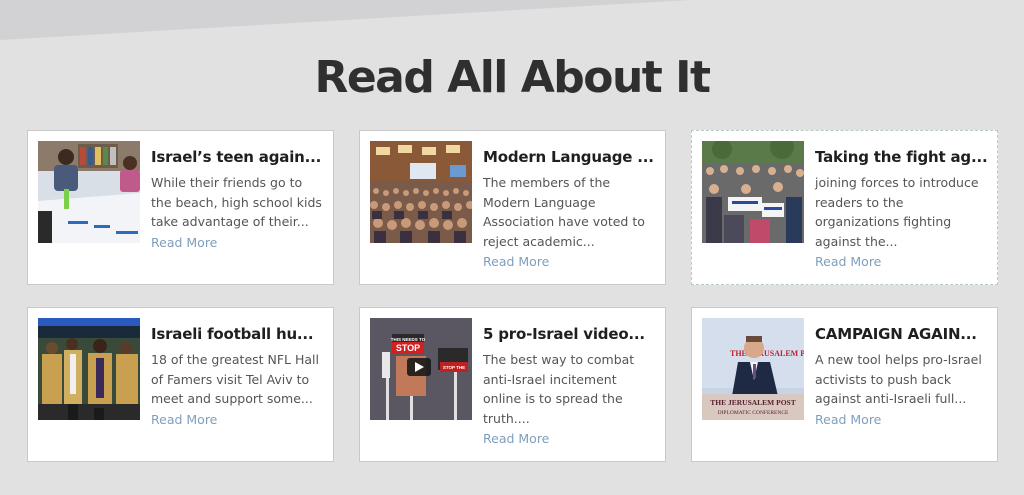 The image size is (1024, 495). I want to click on sign-text: STOP, so click(408, 348).